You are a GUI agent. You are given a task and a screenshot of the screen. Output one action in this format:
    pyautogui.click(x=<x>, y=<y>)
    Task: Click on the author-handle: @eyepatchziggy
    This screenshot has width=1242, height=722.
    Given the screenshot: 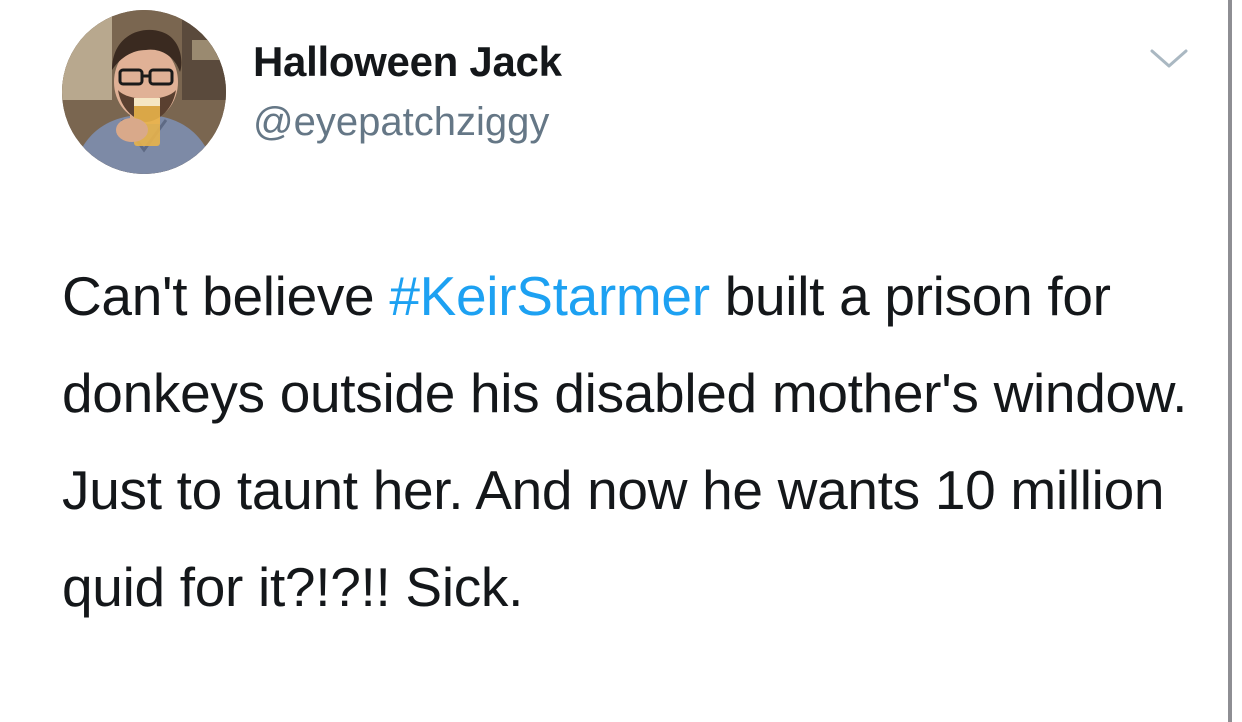 What is the action you would take?
    pyautogui.click(x=401, y=122)
    